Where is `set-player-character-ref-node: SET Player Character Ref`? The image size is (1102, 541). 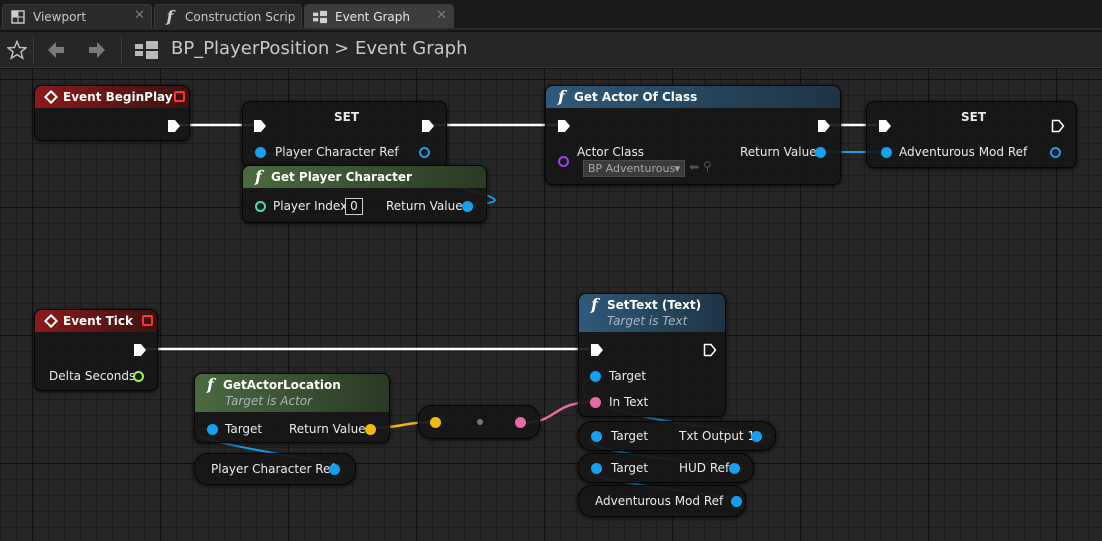
set-player-character-ref-node: SET Player Character Ref is located at coordinates (344, 134).